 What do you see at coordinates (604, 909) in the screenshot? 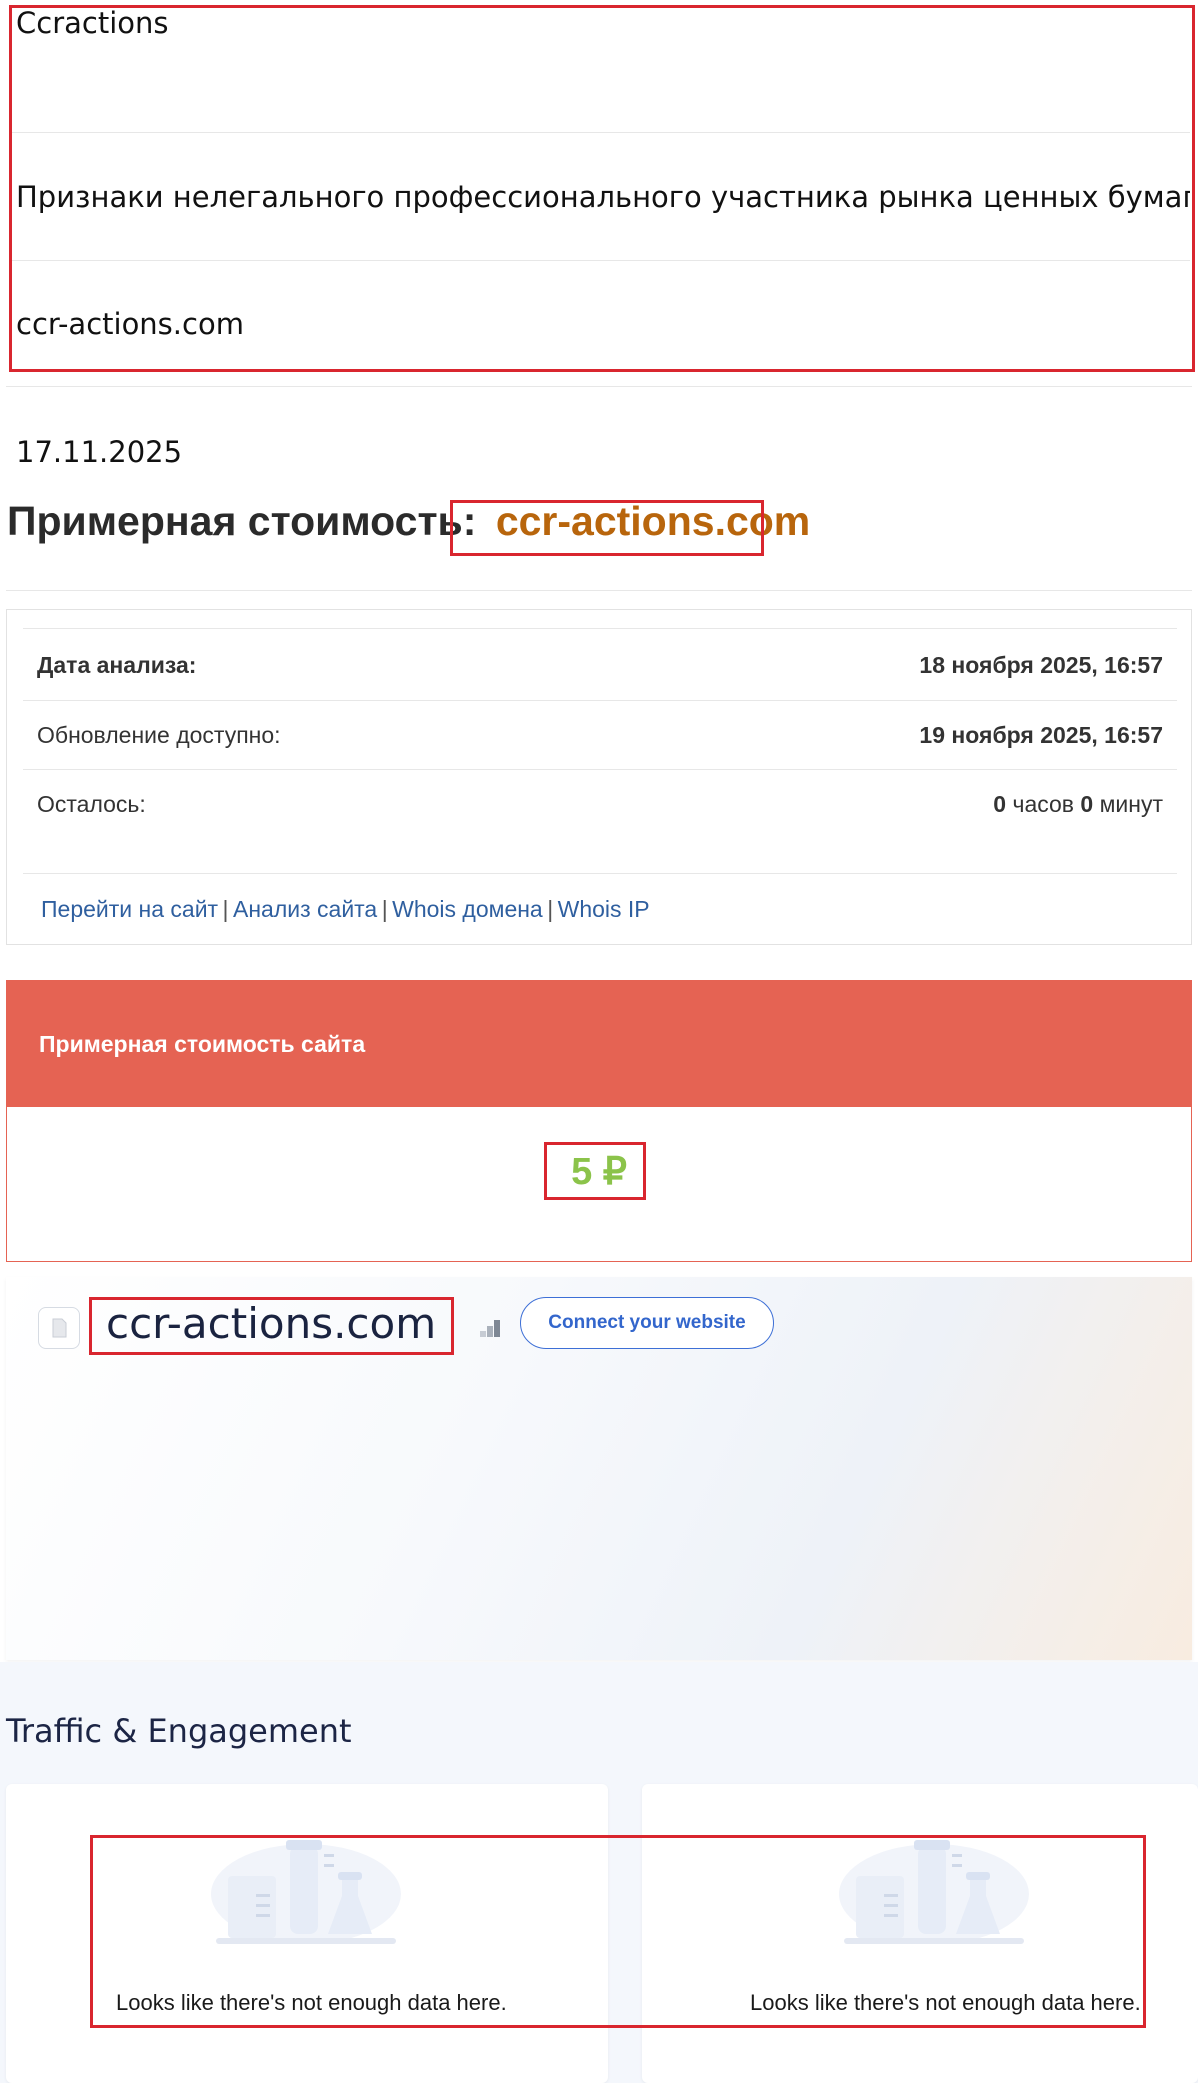
I see `link-whois-ip: Whois IP` at bounding box center [604, 909].